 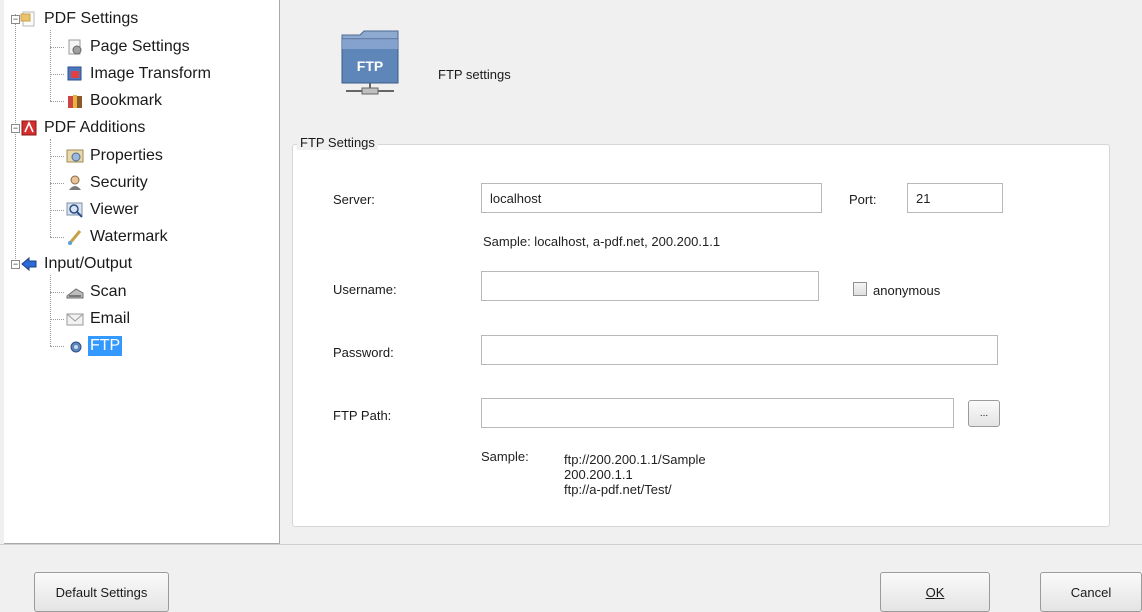 I want to click on bookmark-icon, so click(x=75, y=101).